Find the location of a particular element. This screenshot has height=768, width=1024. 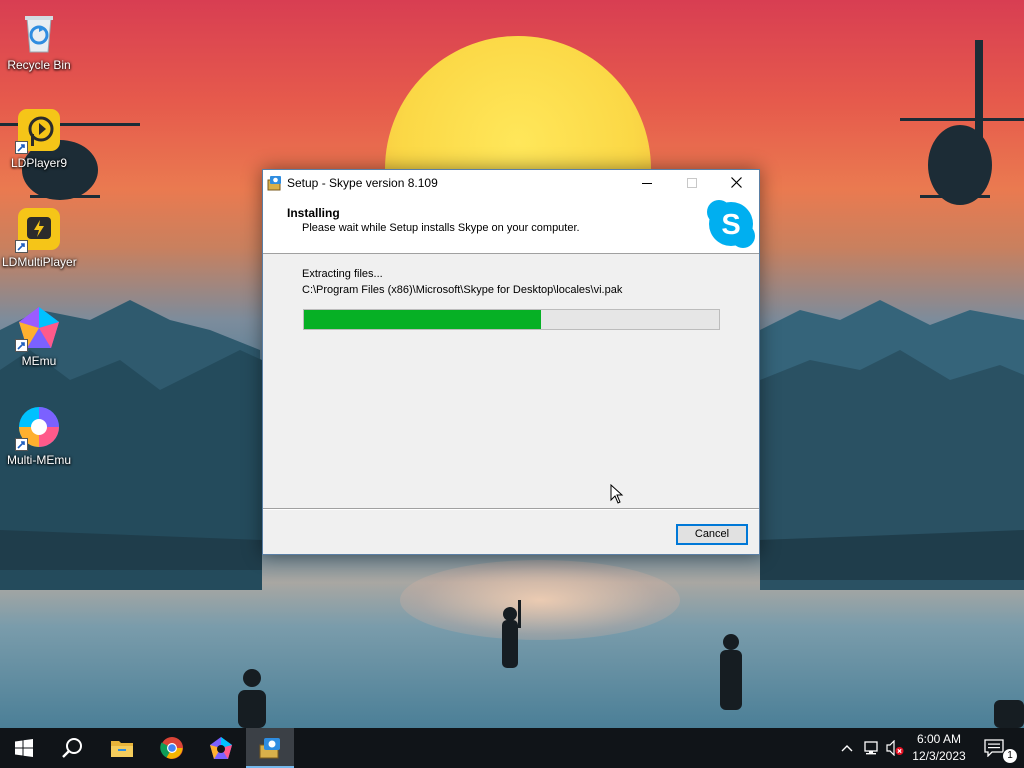

close-icon is located at coordinates (736, 182).